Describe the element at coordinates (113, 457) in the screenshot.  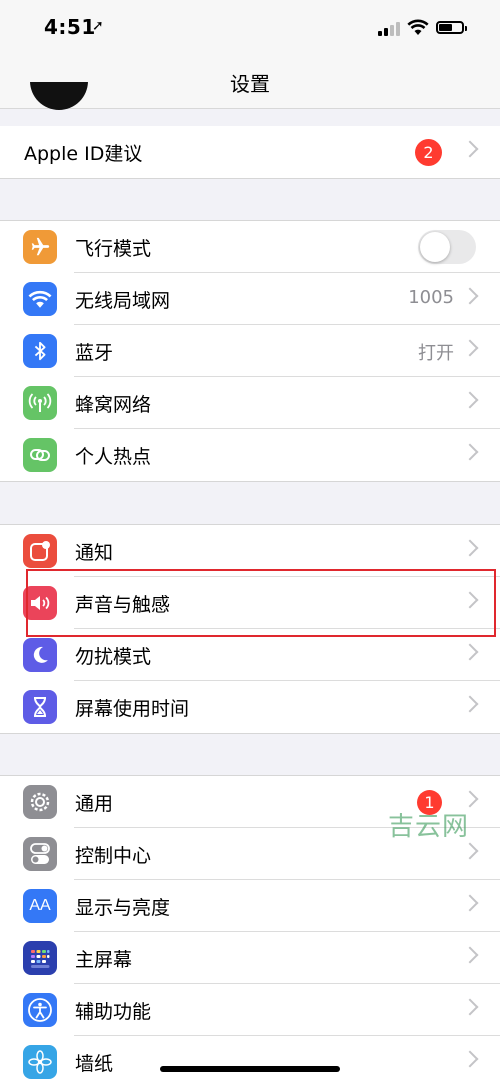
I see `row-label: 个人热点` at that location.